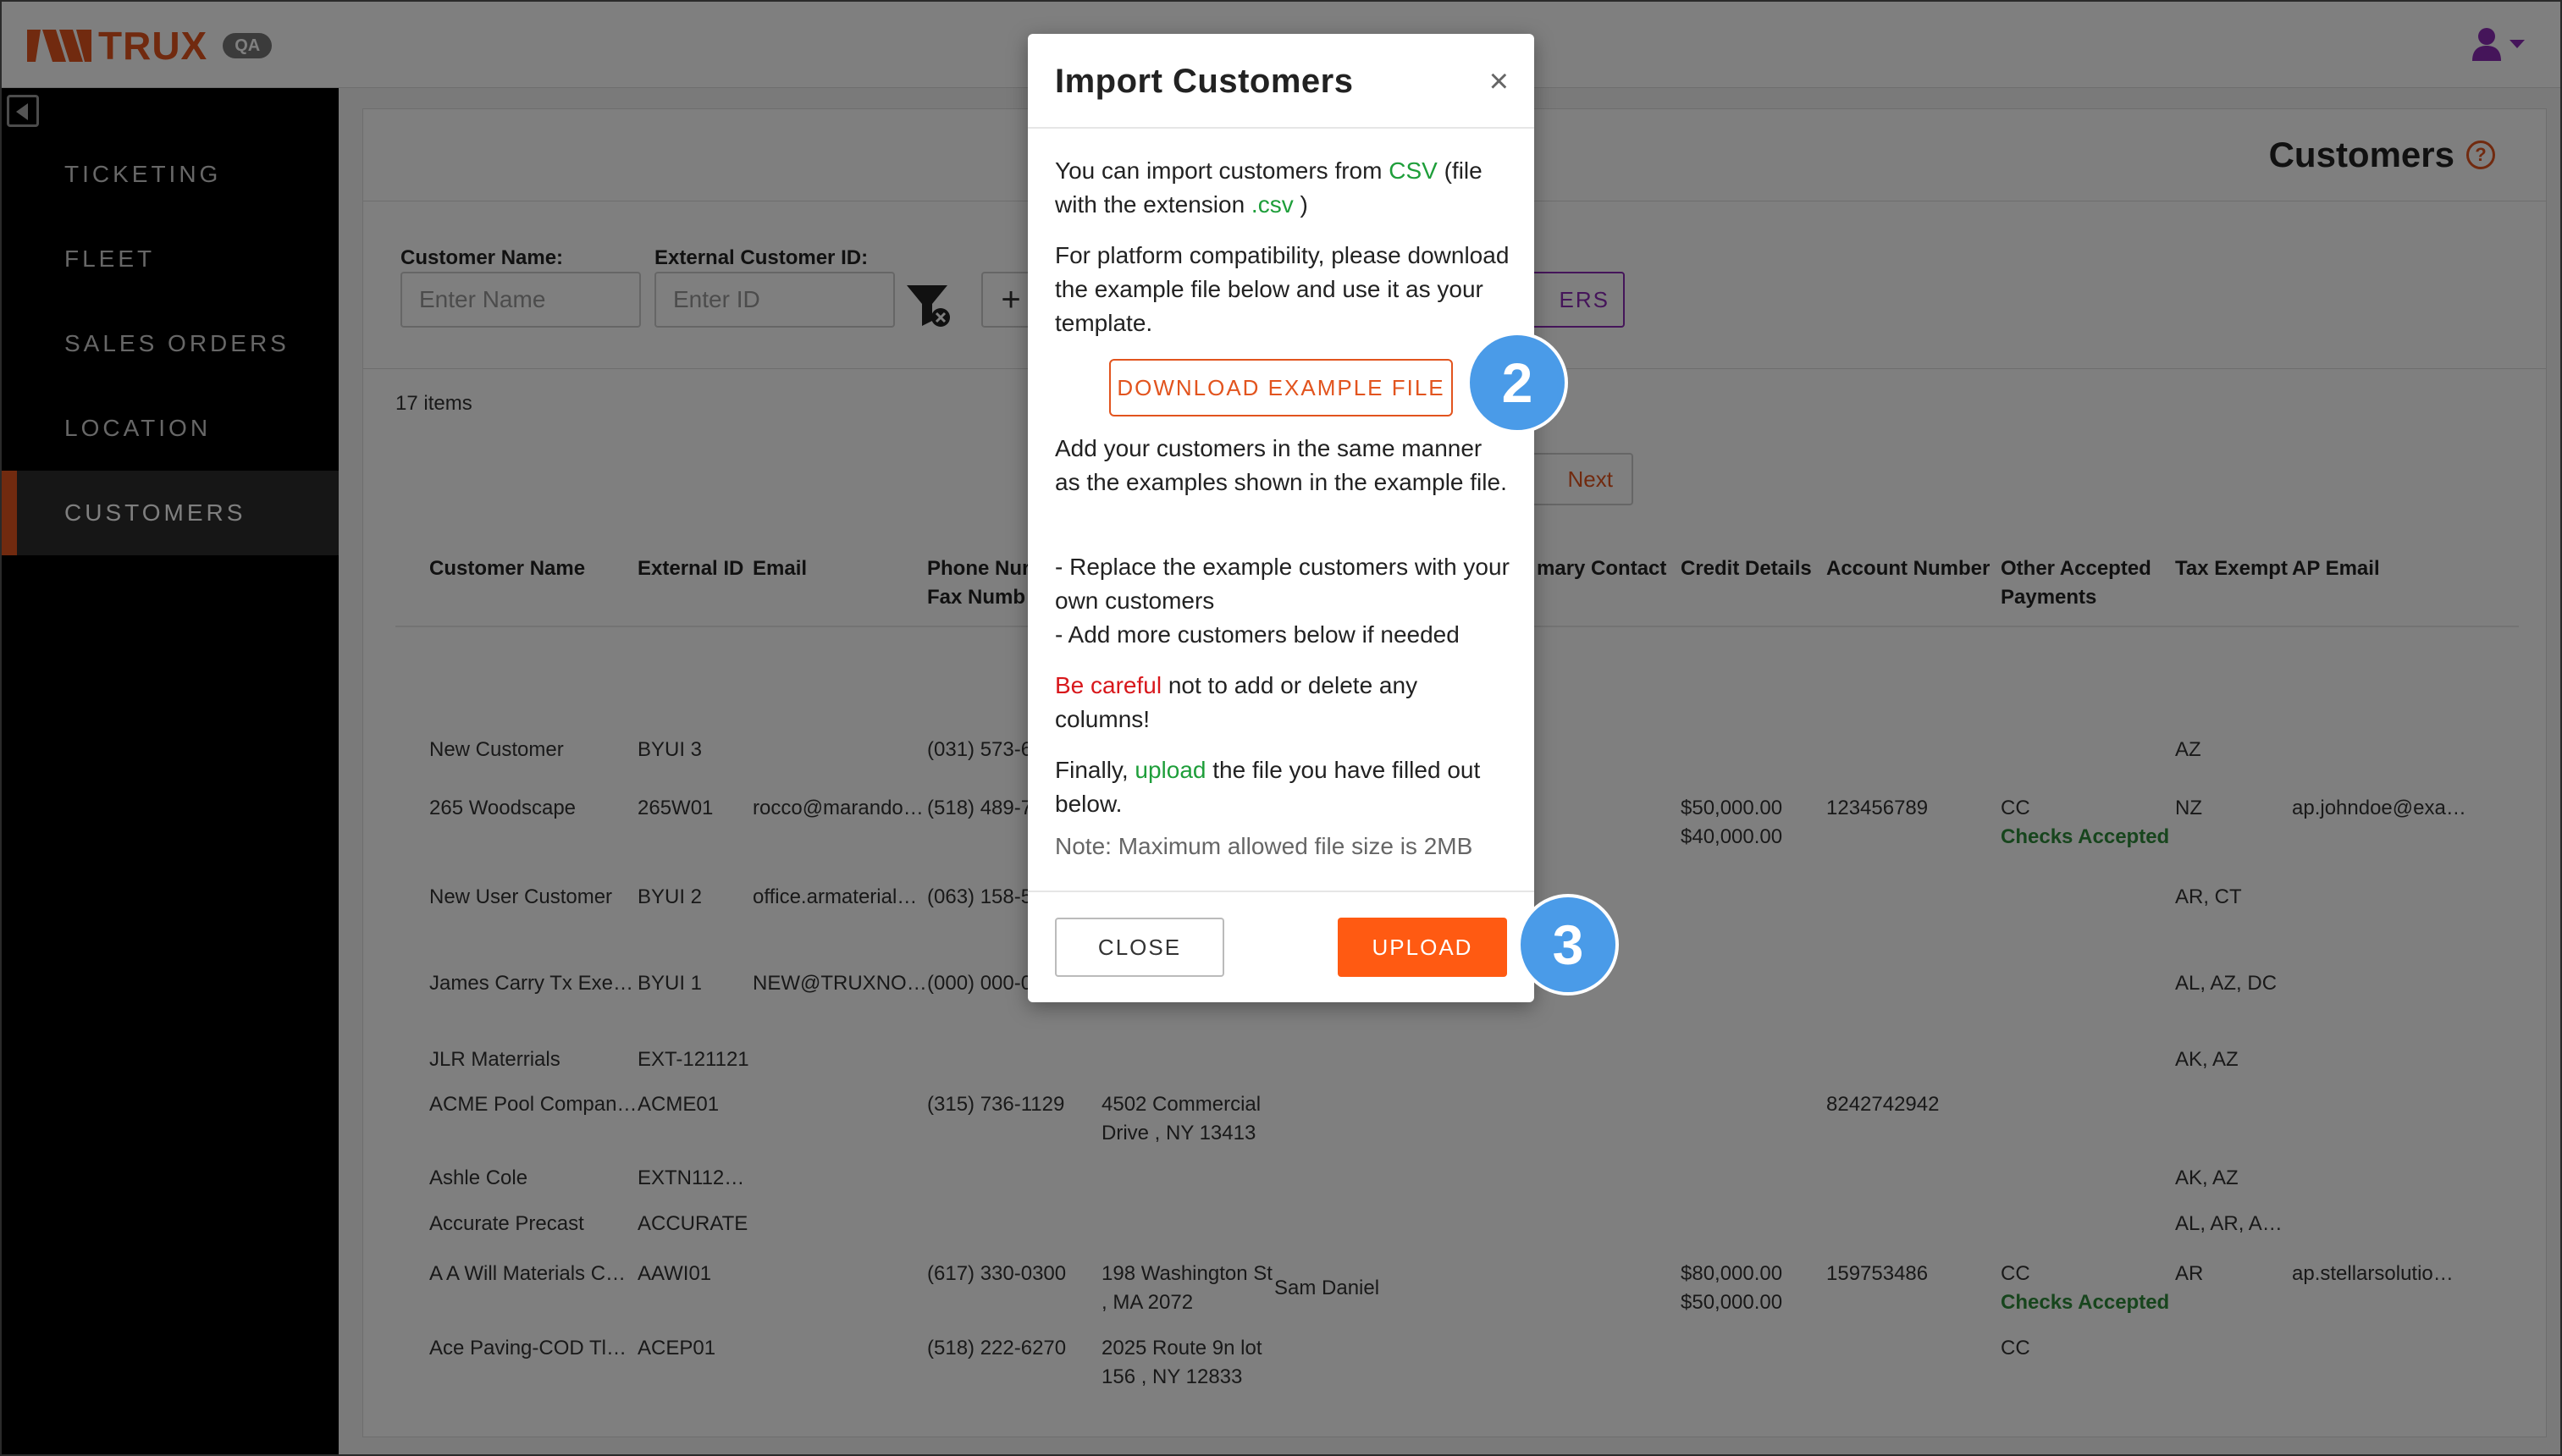 This screenshot has height=1456, width=2562. Describe the element at coordinates (1568, 944) in the screenshot. I see `step-marker-3: 3` at that location.